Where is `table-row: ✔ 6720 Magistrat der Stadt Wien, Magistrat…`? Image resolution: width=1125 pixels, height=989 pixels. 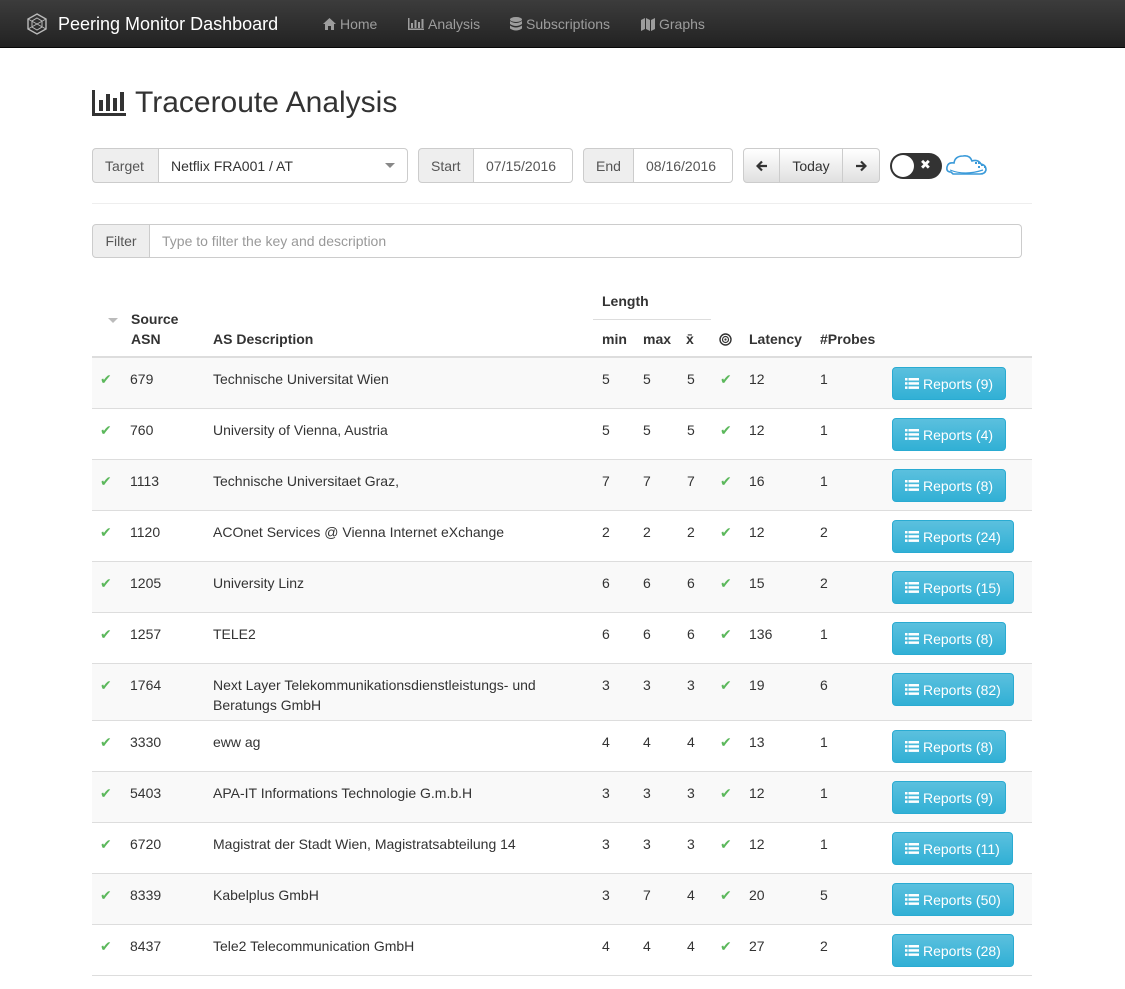 table-row: ✔ 6720 Magistrat der Stadt Wien, Magistrat… is located at coordinates (562, 848).